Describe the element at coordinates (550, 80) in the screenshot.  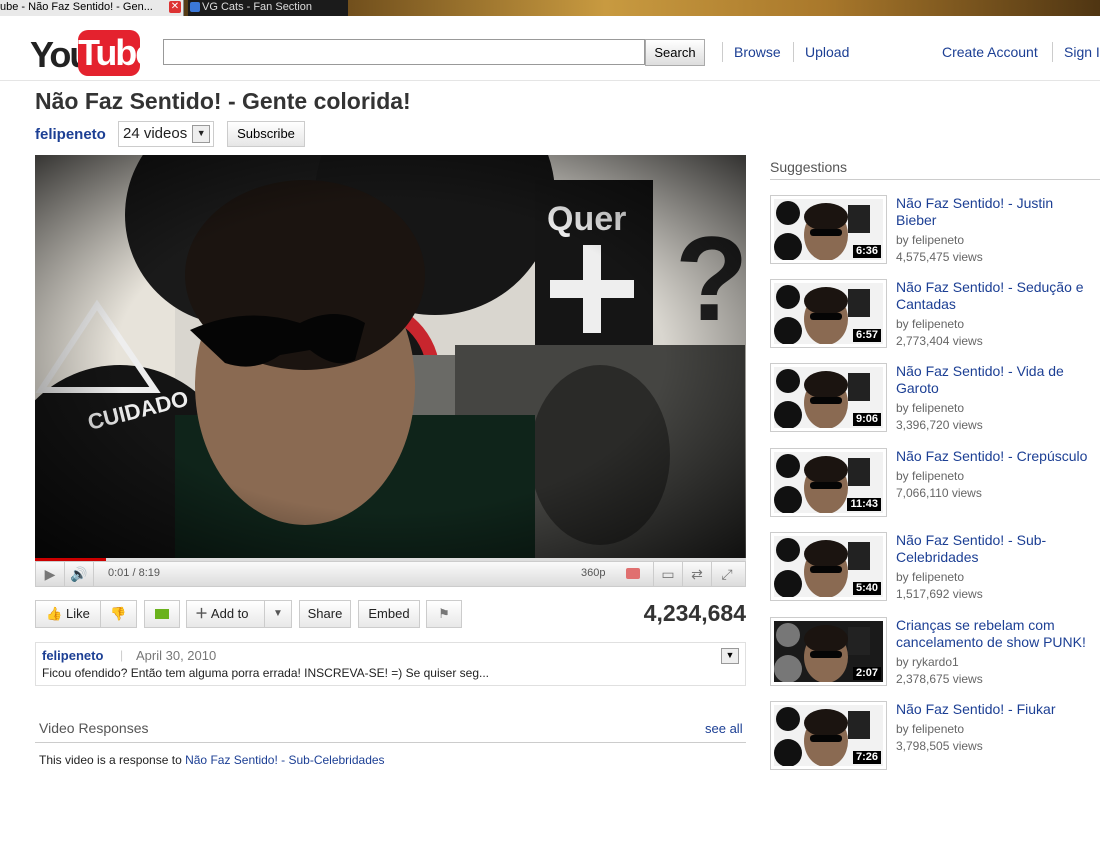
I see `header-divider` at that location.